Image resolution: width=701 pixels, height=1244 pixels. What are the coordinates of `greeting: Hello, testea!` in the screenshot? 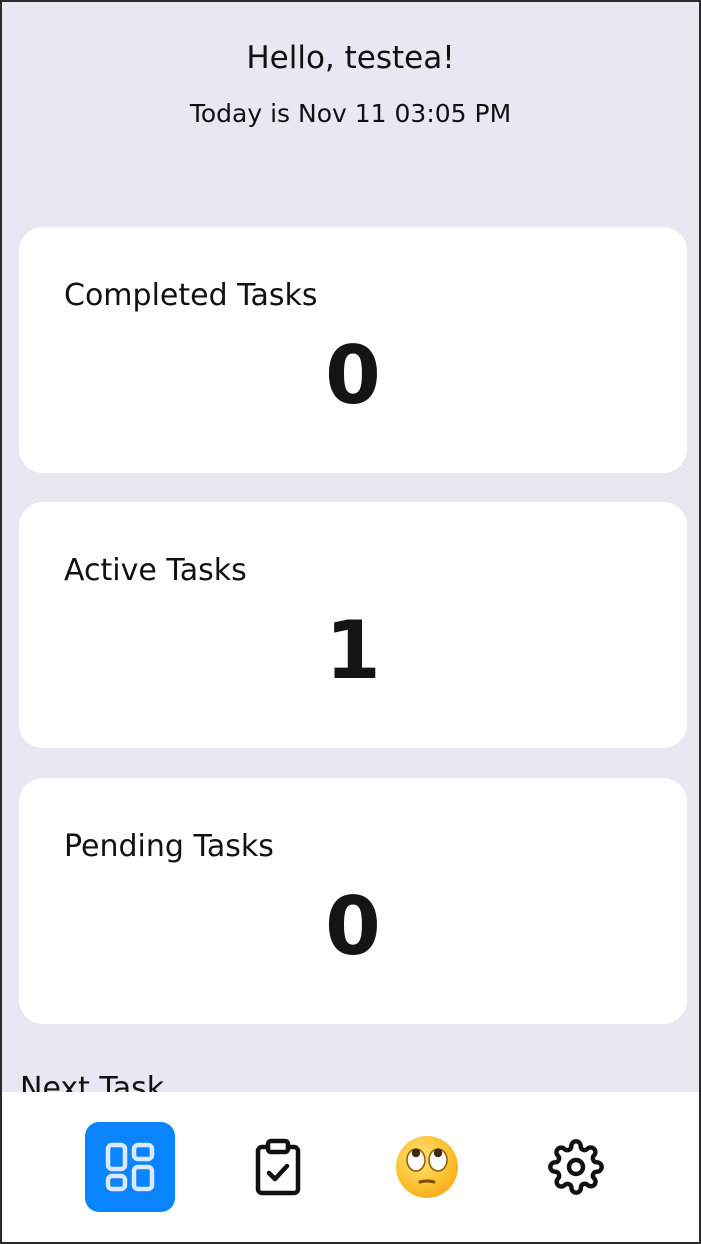 It's located at (350, 58).